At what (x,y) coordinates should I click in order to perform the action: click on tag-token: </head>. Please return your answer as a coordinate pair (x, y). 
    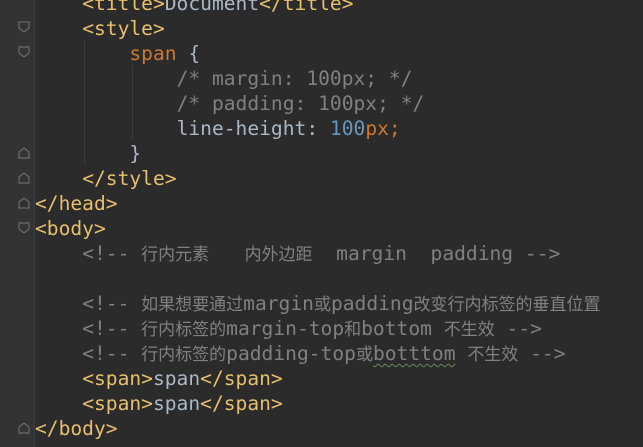
    Looking at the image, I should click on (76, 203).